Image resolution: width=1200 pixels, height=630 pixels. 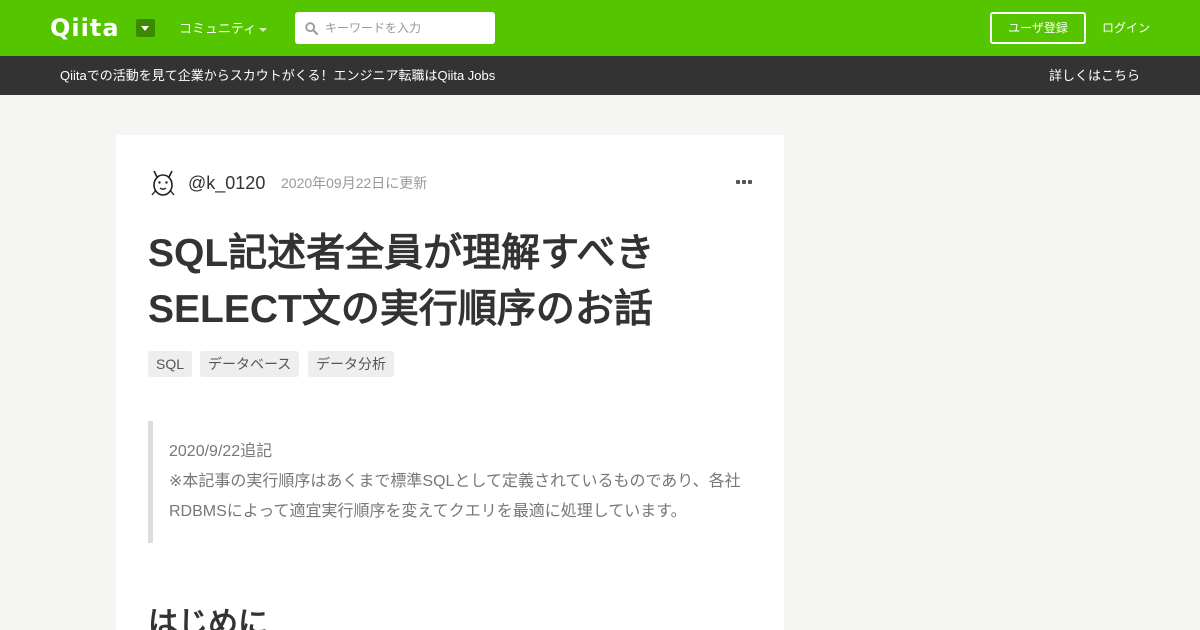 What do you see at coordinates (351, 364) in the screenshot?
I see `tag-data-analysis: データ分析` at bounding box center [351, 364].